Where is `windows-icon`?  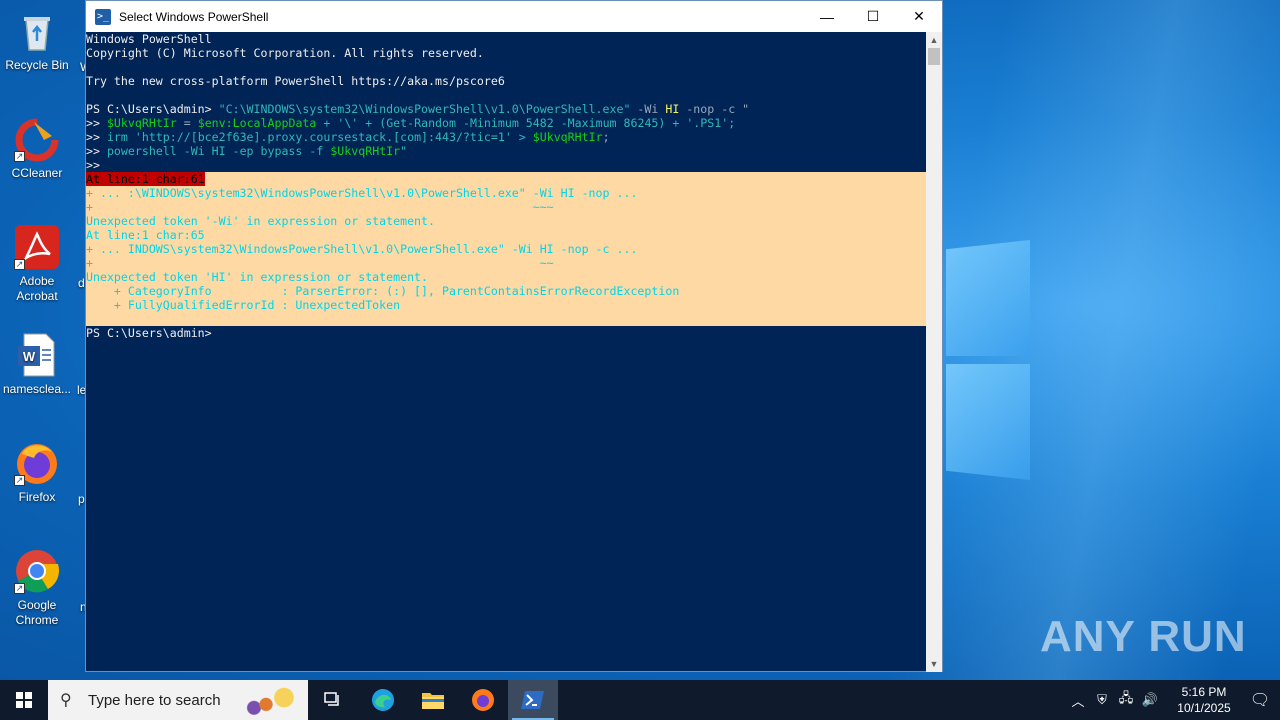 windows-icon is located at coordinates (24, 700).